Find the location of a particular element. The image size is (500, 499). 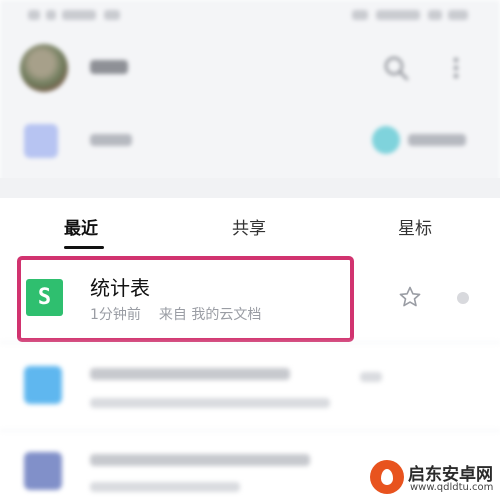

watermark-logo-icon is located at coordinates (387, 477).